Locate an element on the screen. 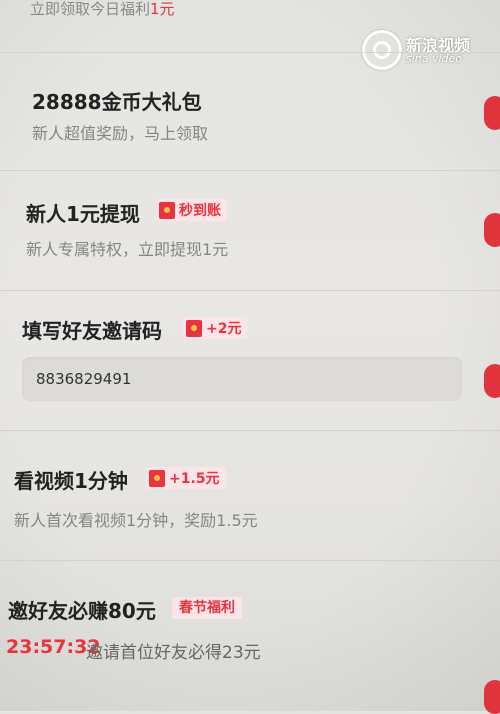 Image resolution: width=500 pixels, height=714 pixels. badge-label: 秒到账 is located at coordinates (200, 211).